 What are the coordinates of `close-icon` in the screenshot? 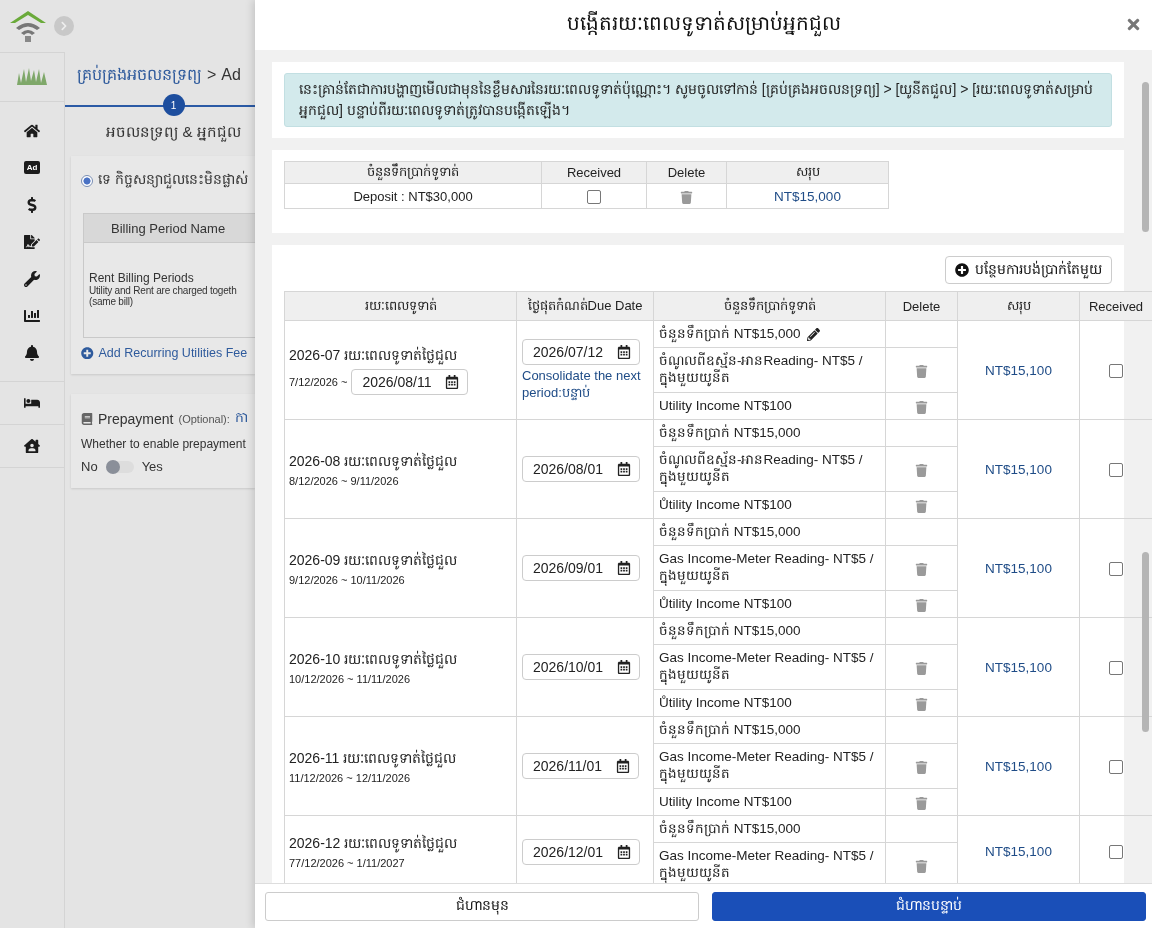 It's located at (1133, 24).